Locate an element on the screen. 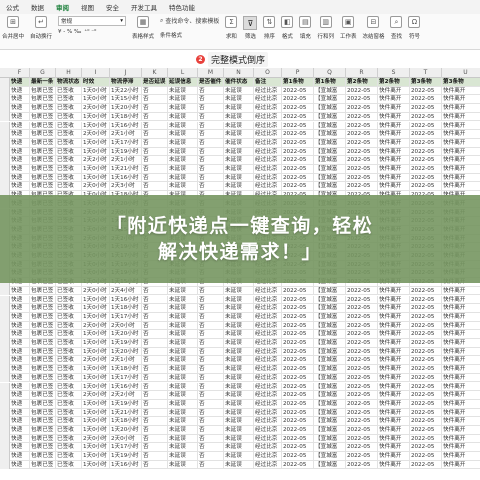 The image size is (480, 480). column-letter: H is located at coordinates (69, 73).